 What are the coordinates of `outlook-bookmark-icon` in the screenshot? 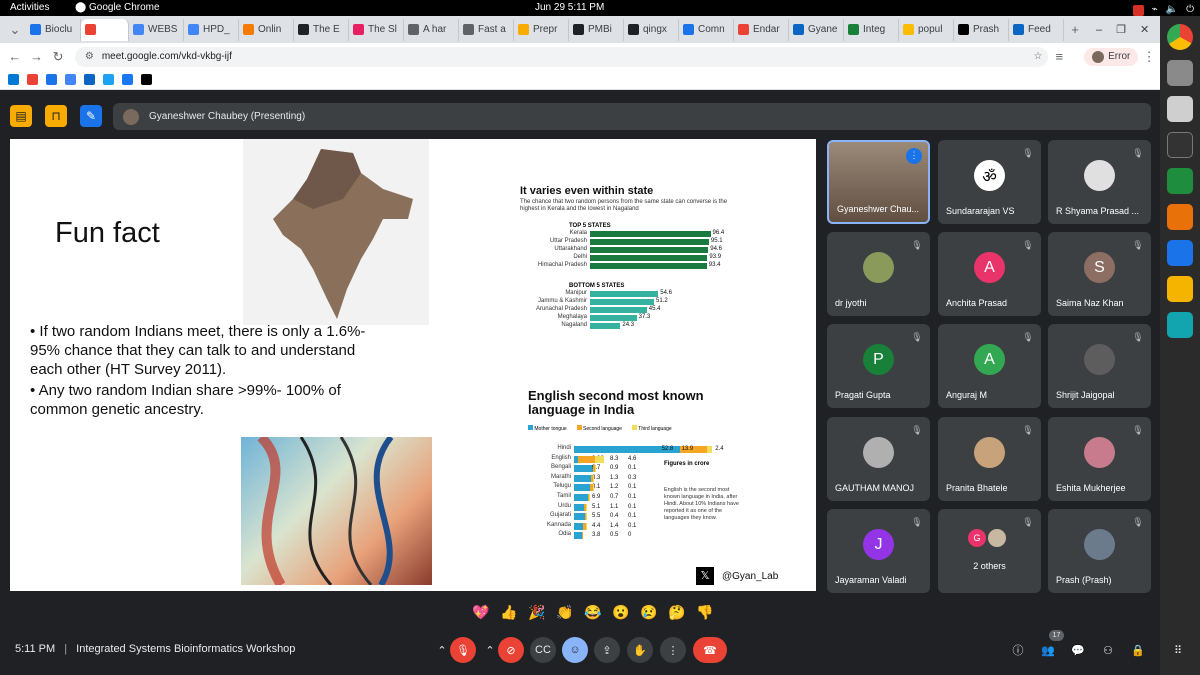 It's located at (13, 79).